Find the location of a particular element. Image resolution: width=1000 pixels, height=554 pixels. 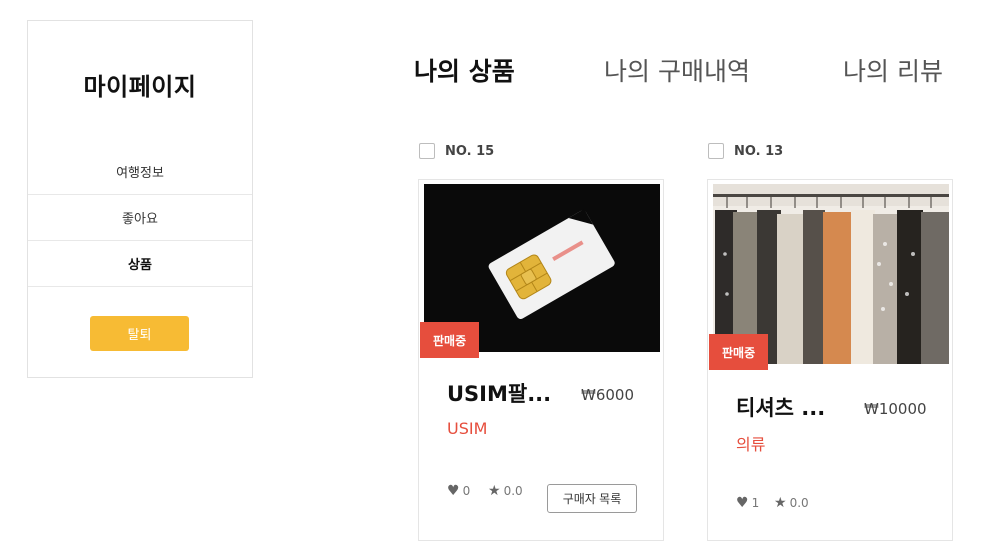

product-number: NO. 15 is located at coordinates (470, 151).